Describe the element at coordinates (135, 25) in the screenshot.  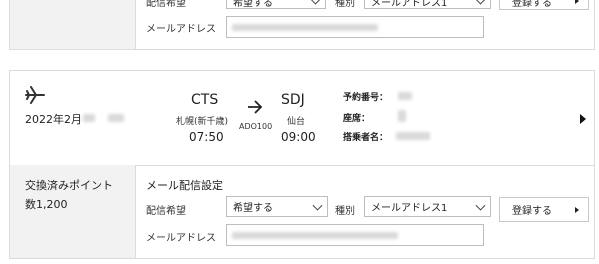
I see `top-divider` at that location.